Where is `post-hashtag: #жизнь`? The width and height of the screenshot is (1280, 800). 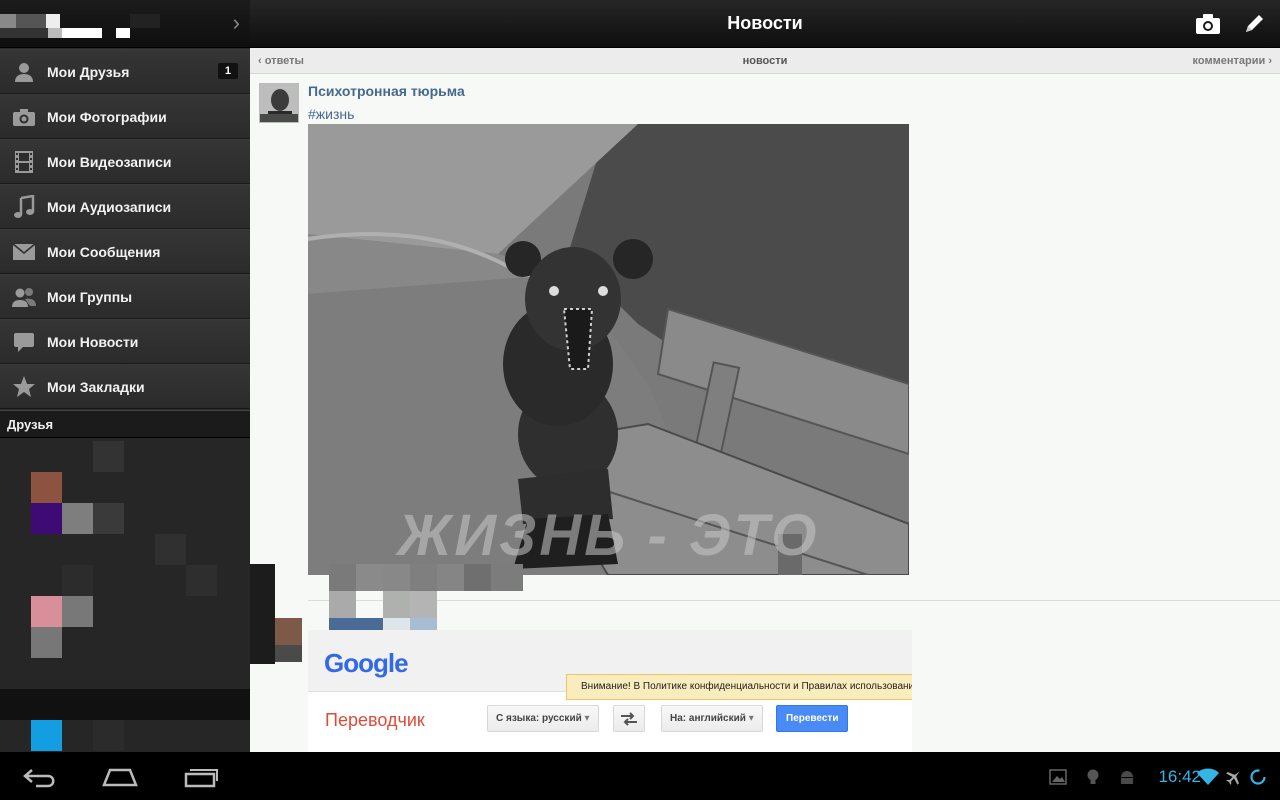
post-hashtag: #жизнь is located at coordinates (331, 114).